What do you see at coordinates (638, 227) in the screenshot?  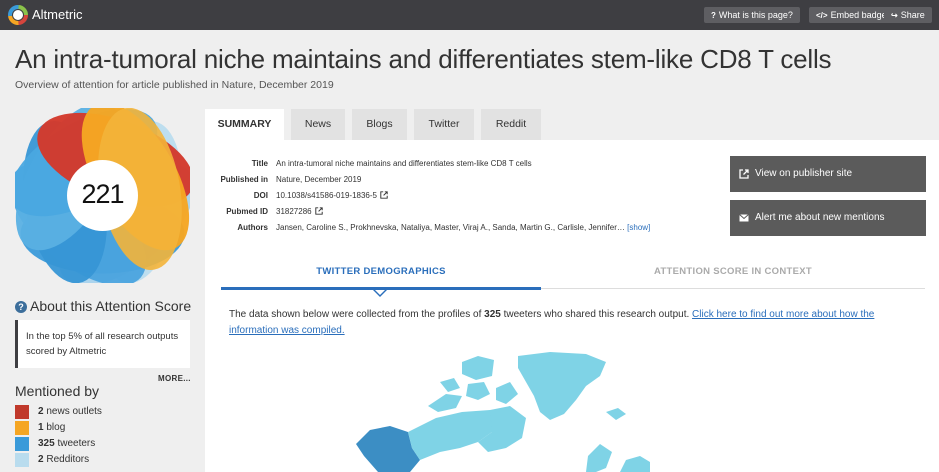 I see `show-authors-link: [show]` at bounding box center [638, 227].